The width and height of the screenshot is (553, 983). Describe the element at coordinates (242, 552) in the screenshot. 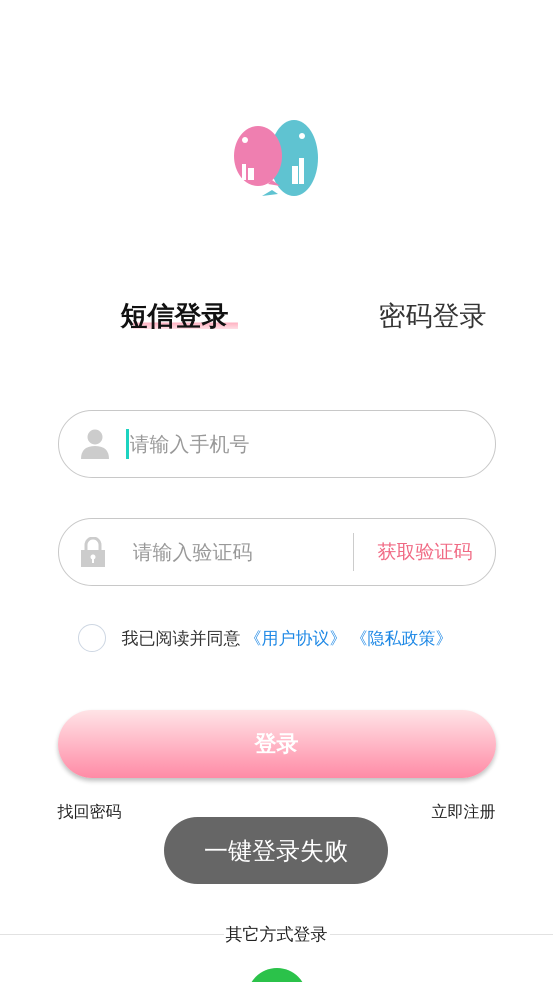

I see `code-input: 请输入验证码` at that location.